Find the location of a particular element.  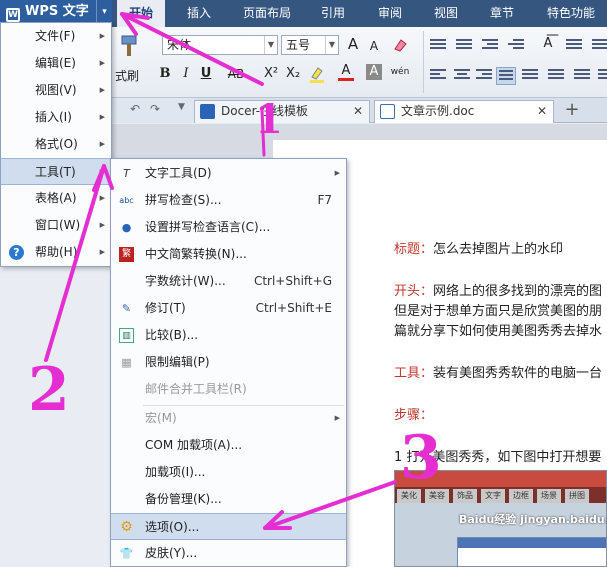

annotation-label-3: 3 is located at coordinates (421, 458).